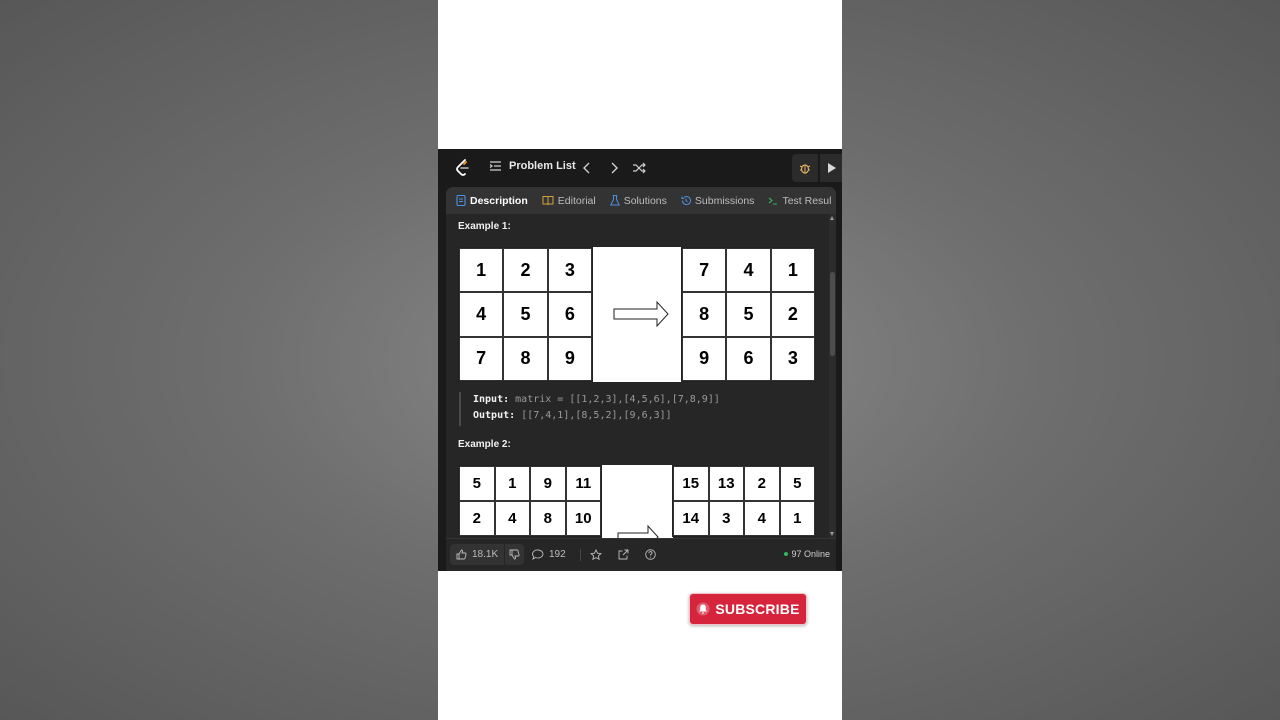 The height and width of the screenshot is (720, 1280). Describe the element at coordinates (691, 518) in the screenshot. I see `matrix-cell: 14` at that location.